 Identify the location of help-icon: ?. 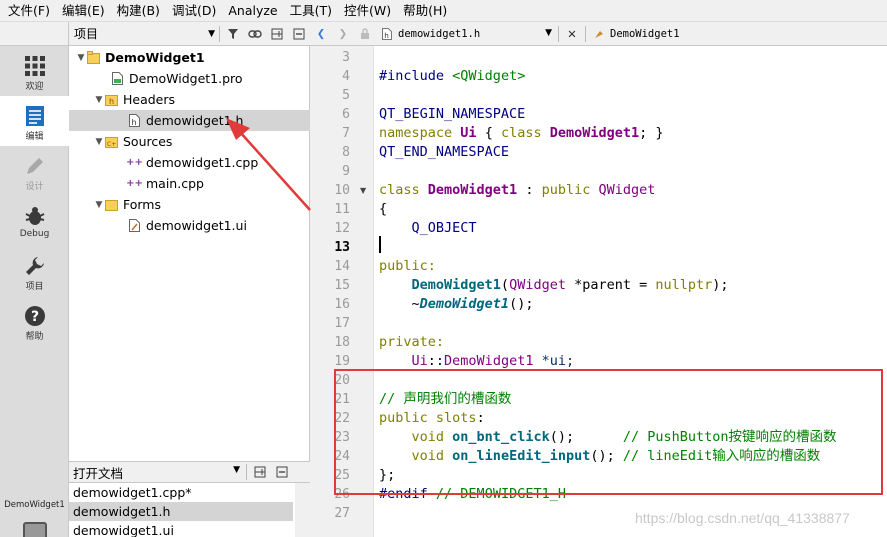
(34, 316).